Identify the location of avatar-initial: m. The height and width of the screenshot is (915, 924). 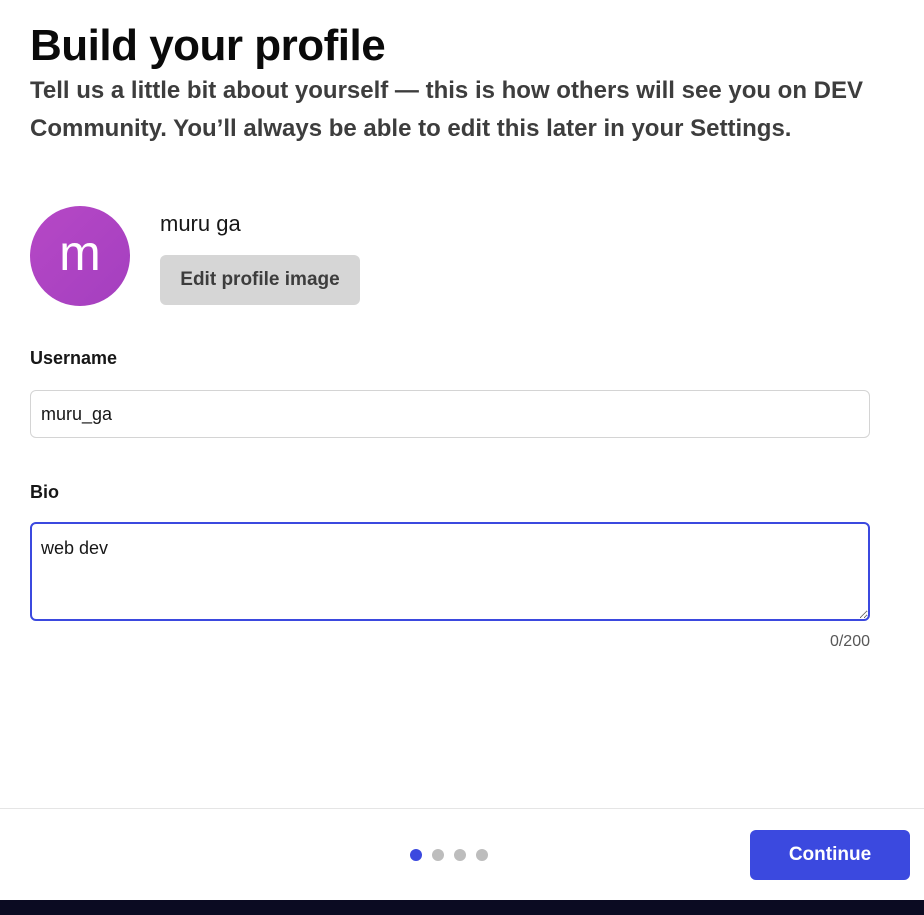
(80, 253).